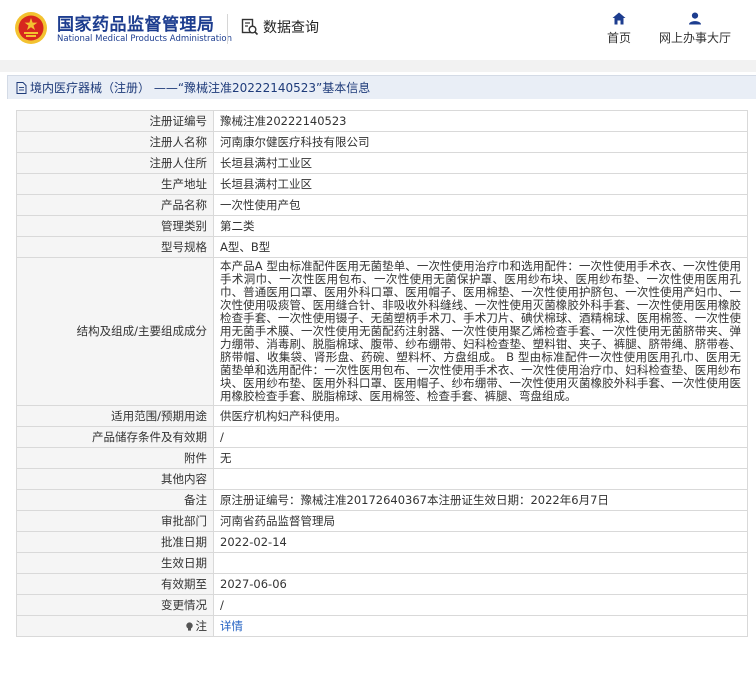 The height and width of the screenshot is (673, 756). Describe the element at coordinates (115, 479) in the screenshot. I see `field-label: 其他内容` at that location.